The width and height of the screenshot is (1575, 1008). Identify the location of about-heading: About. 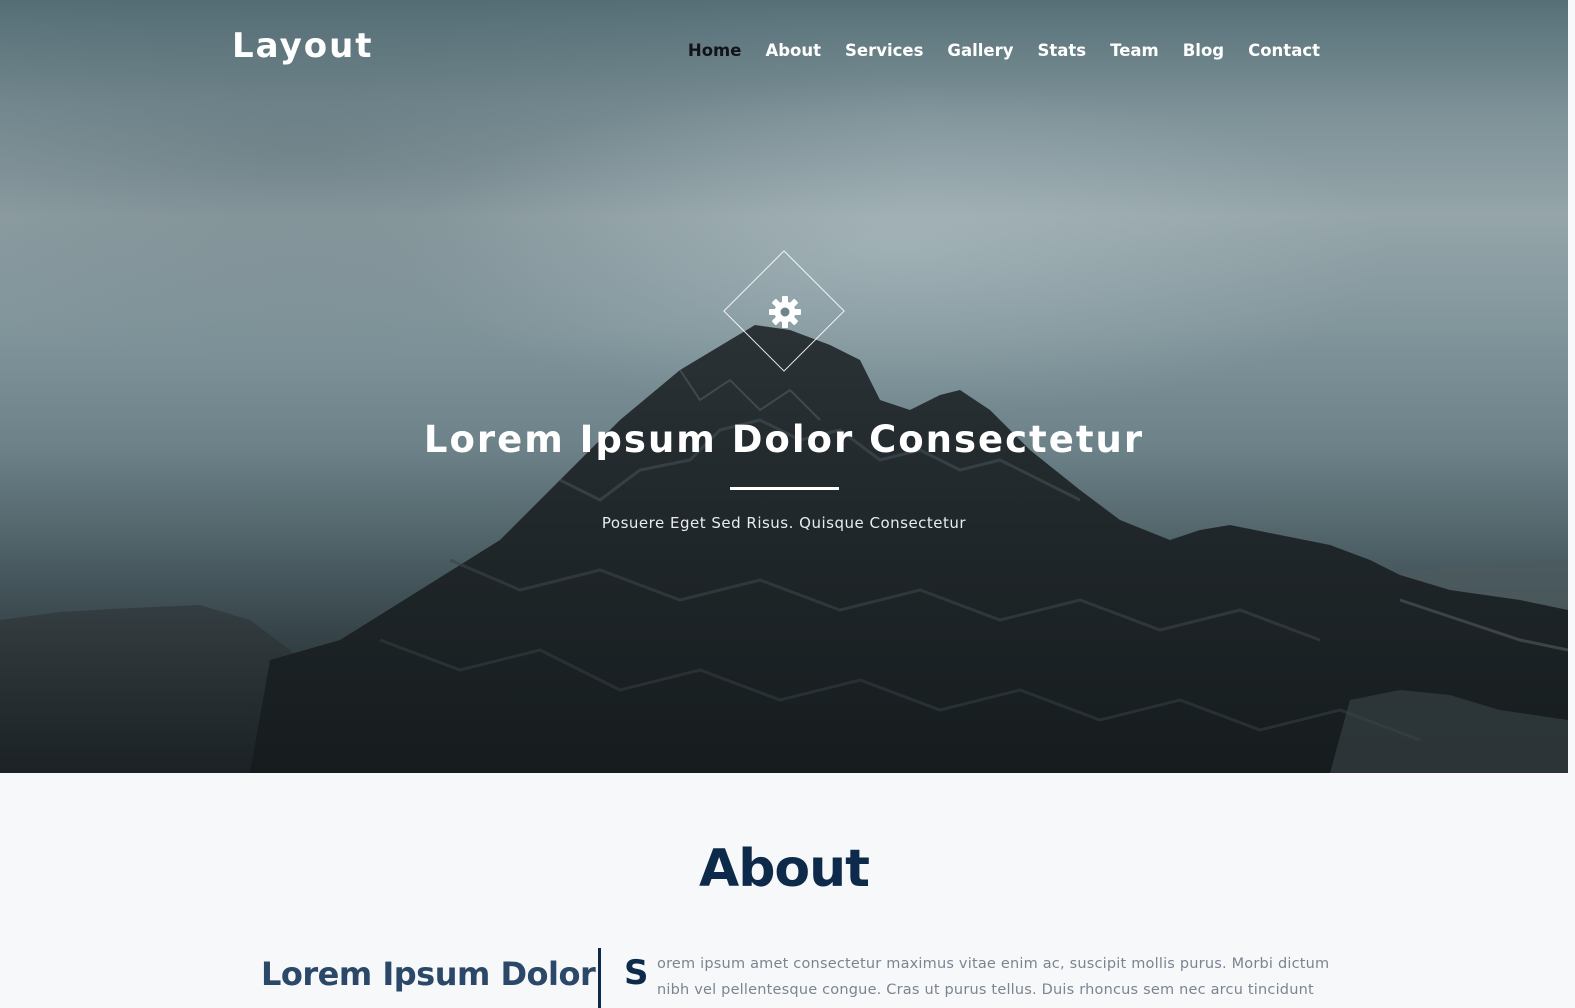
(784, 869).